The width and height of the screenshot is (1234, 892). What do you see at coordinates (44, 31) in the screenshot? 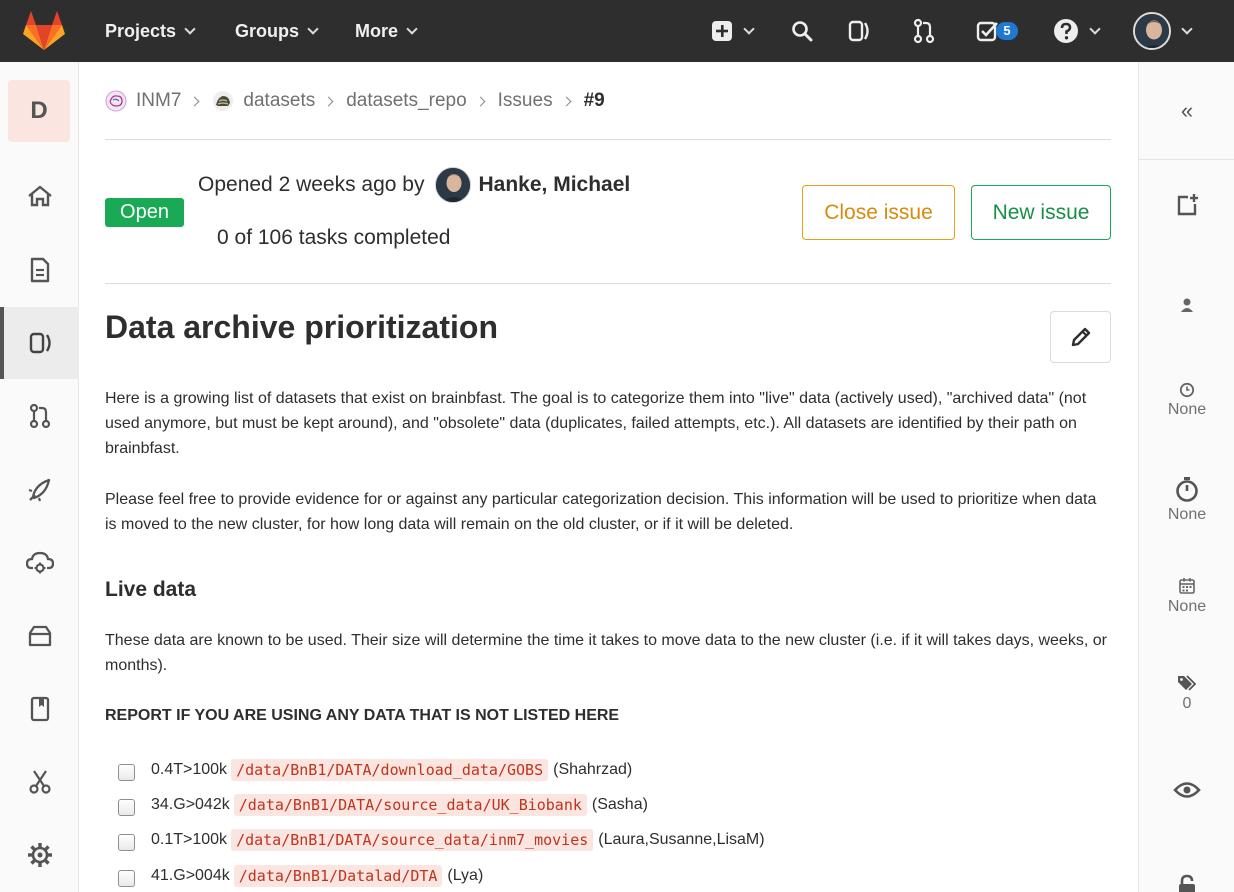
I see `gitlab-logo-icon` at bounding box center [44, 31].